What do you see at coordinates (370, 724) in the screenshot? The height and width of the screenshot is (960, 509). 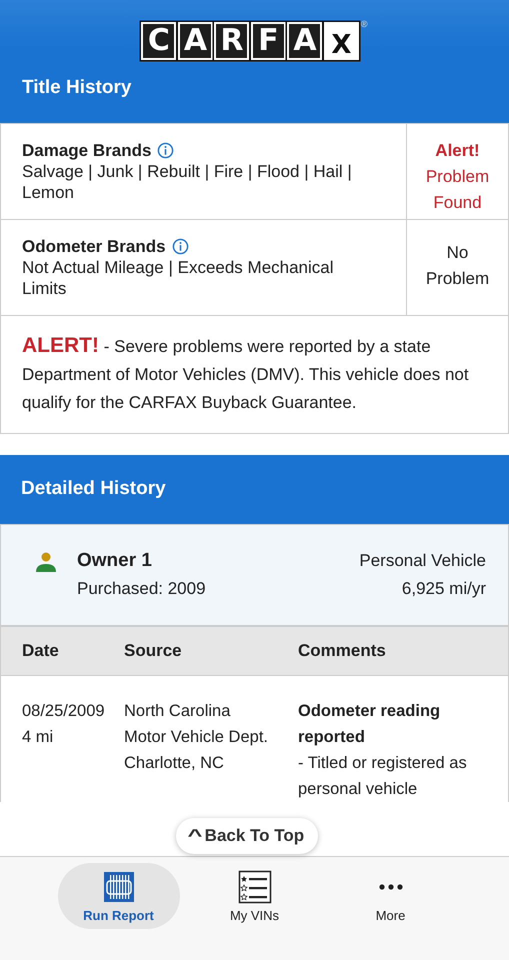 I see `comment-title: Odometer reading reported` at bounding box center [370, 724].